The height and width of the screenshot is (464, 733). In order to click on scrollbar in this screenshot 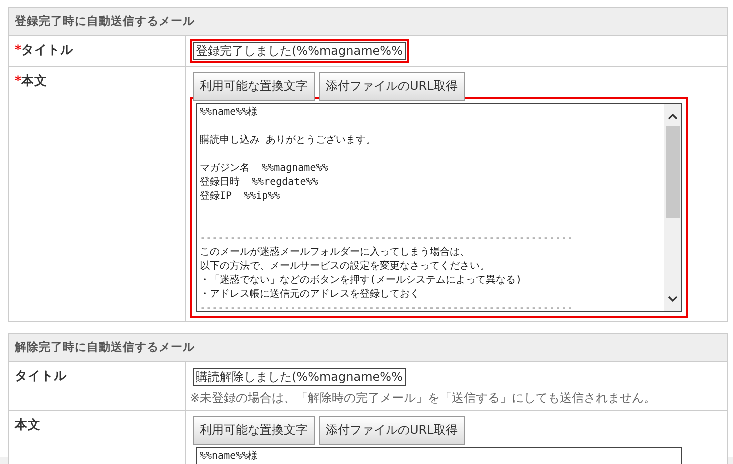, I will do `click(672, 207)`.